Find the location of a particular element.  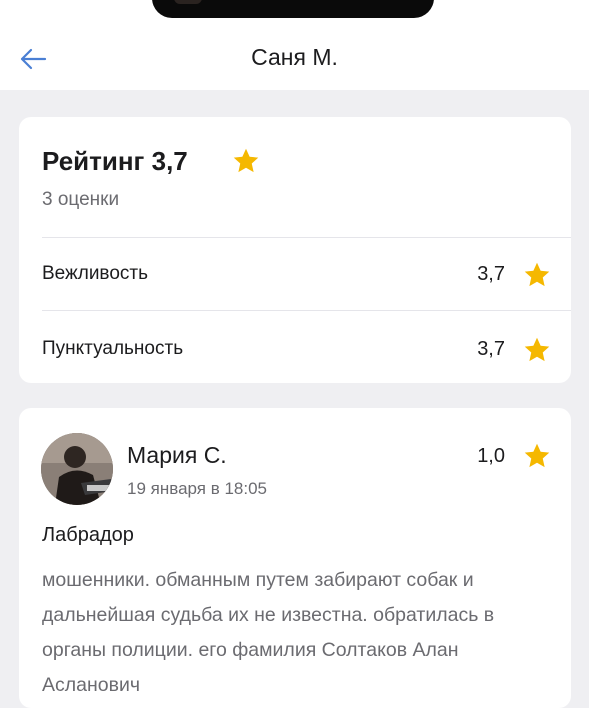

camera-notch is located at coordinates (293, 9).